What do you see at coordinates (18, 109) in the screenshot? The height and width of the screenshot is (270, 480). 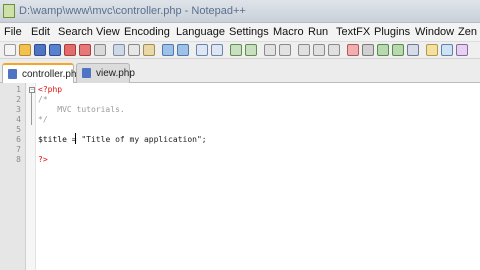 I see `line-number: 3` at bounding box center [18, 109].